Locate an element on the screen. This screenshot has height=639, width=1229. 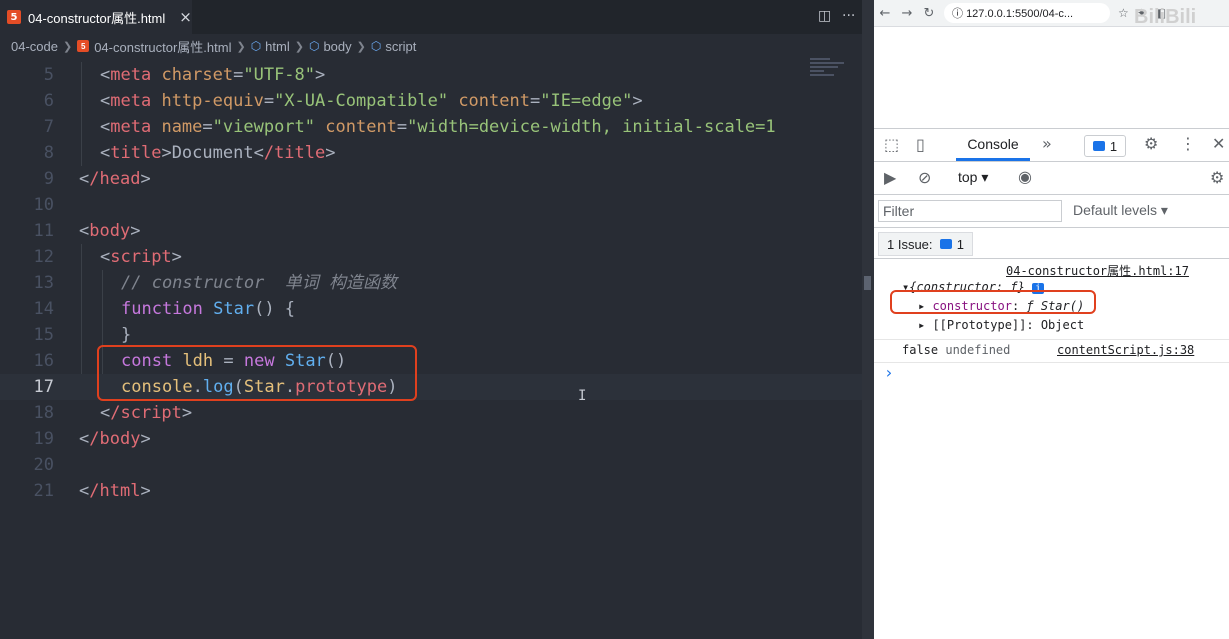
line-number: 12 is located at coordinates (43, 257).